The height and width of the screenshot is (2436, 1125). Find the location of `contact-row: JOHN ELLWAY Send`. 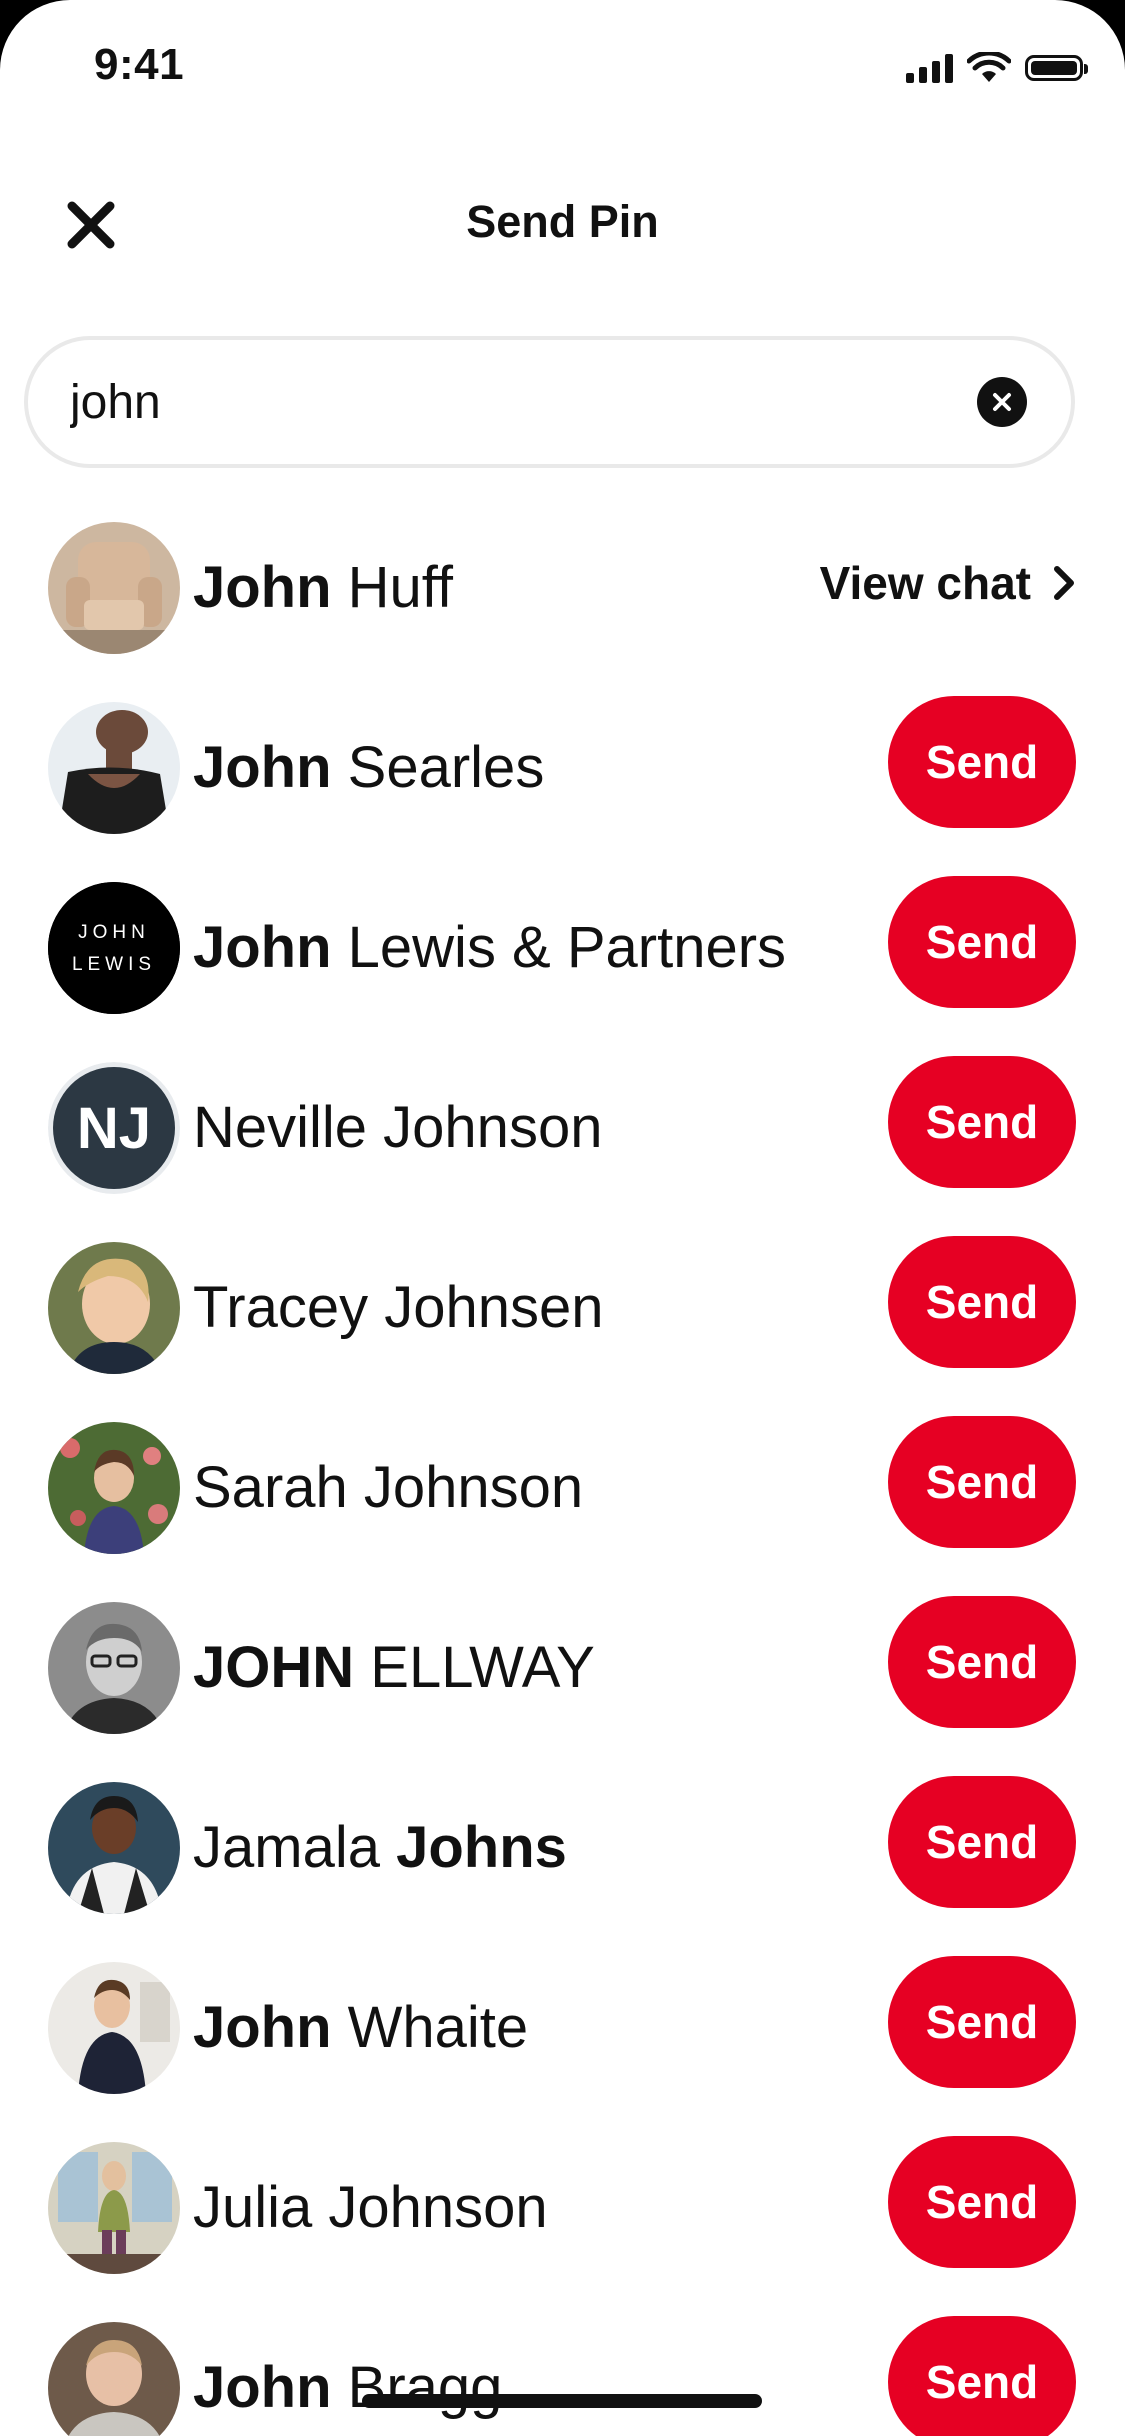

contact-row: JOHN ELLWAY Send is located at coordinates (562, 1686).